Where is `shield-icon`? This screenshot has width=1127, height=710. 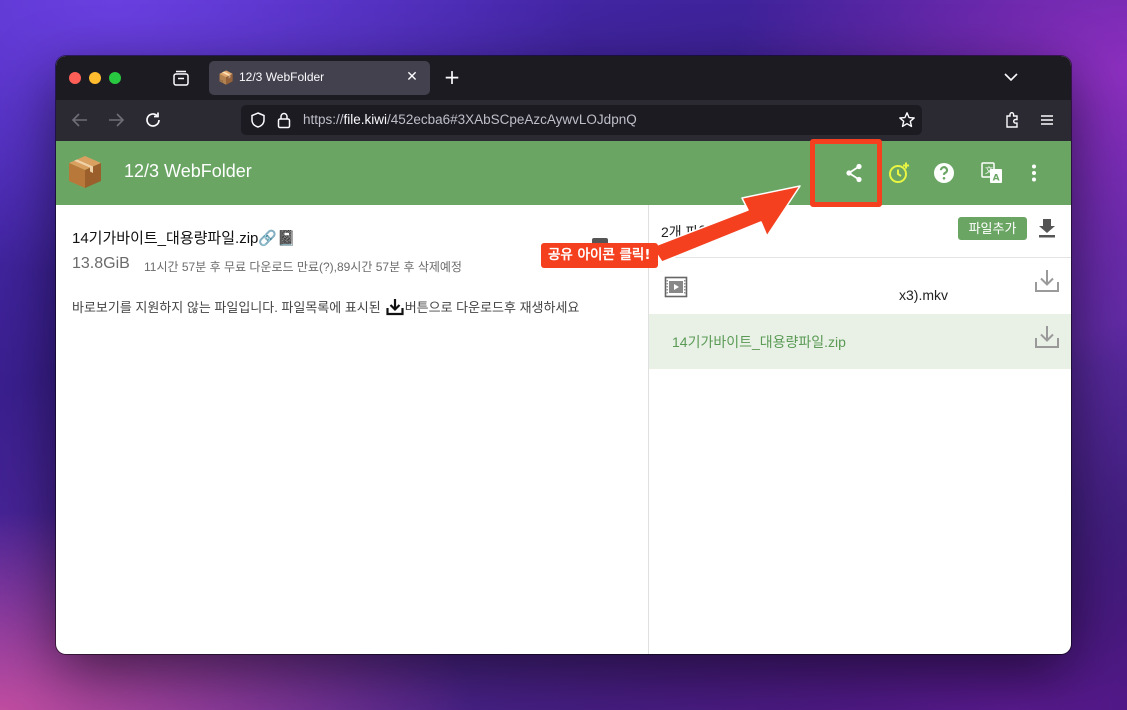
shield-icon is located at coordinates (258, 120).